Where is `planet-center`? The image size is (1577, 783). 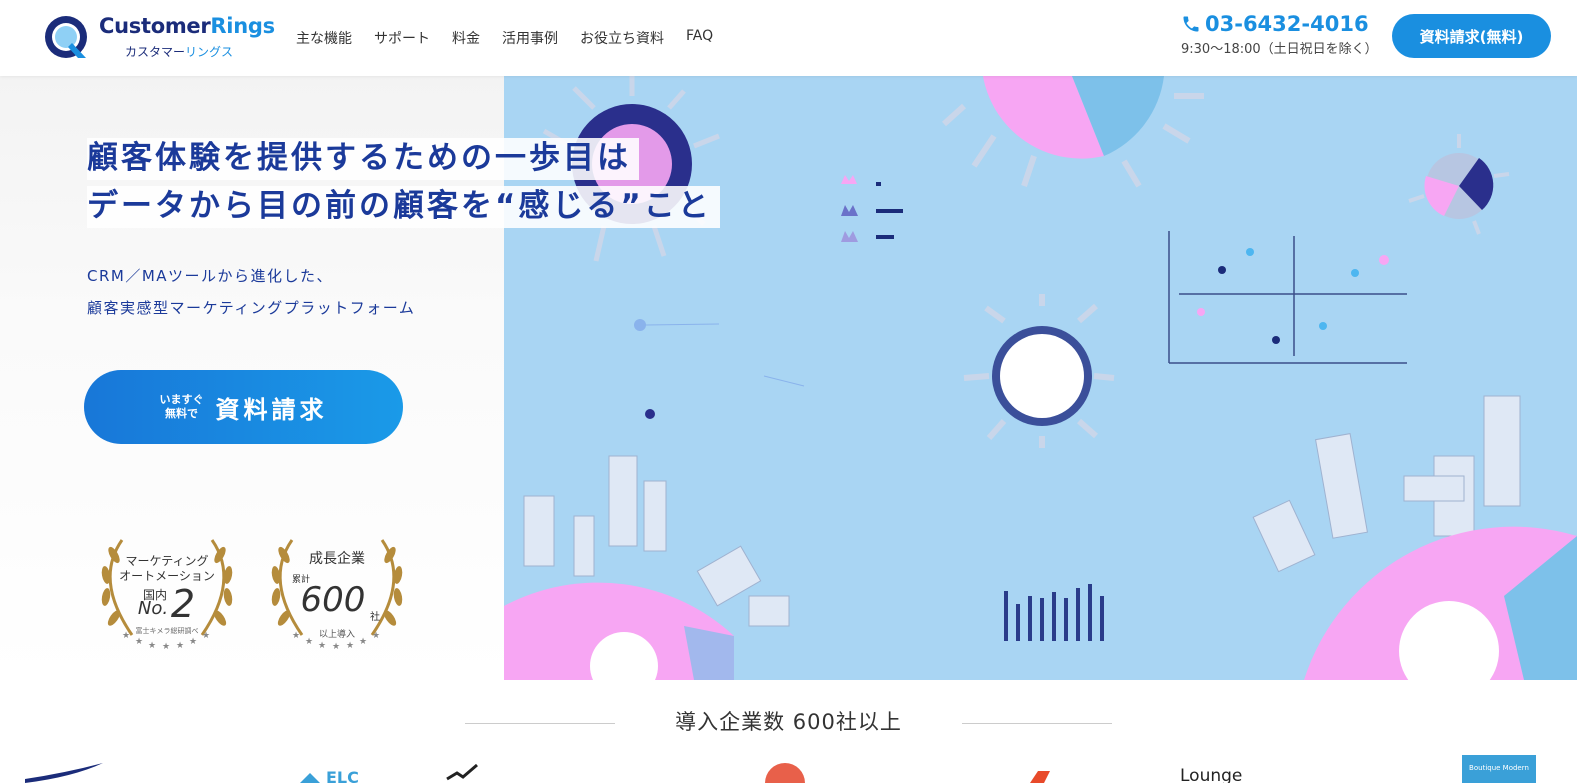
planet-center is located at coordinates (1039, 371).